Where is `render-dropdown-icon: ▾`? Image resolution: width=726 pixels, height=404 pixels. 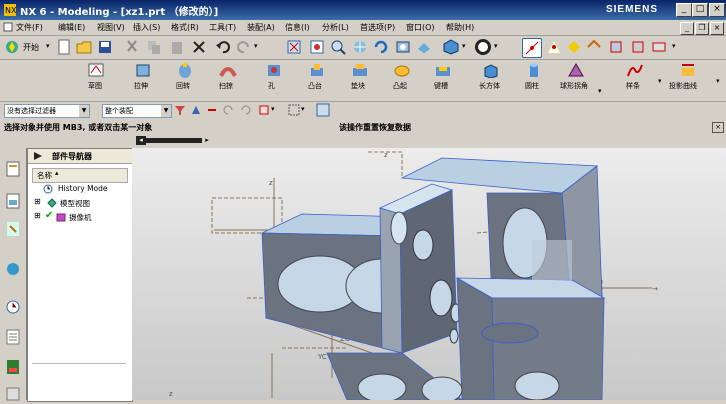 render-dropdown-icon: ▾ is located at coordinates (496, 46).